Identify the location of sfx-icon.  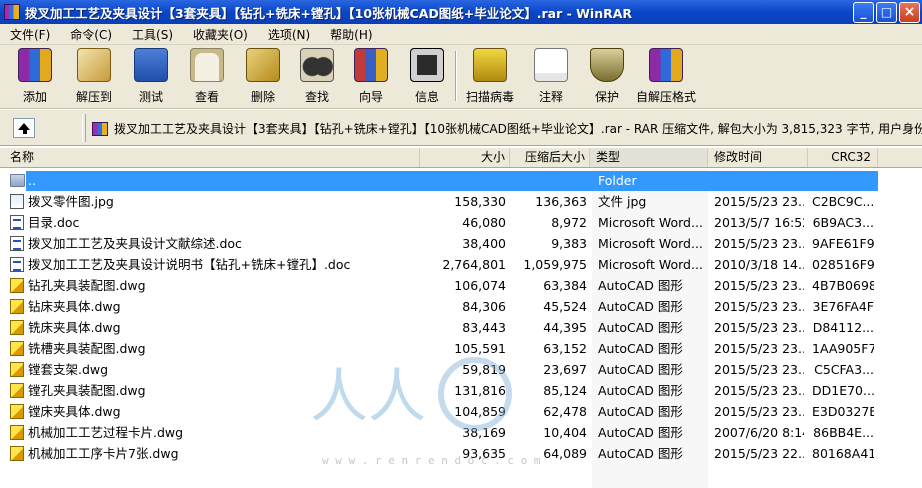
(666, 65).